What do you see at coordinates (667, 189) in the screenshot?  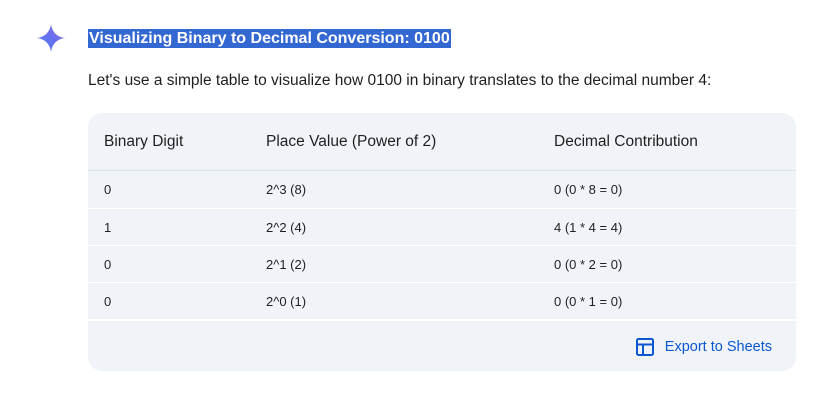 I see `decimal-contribution-cell: 0 (0 * 8 = 0)` at bounding box center [667, 189].